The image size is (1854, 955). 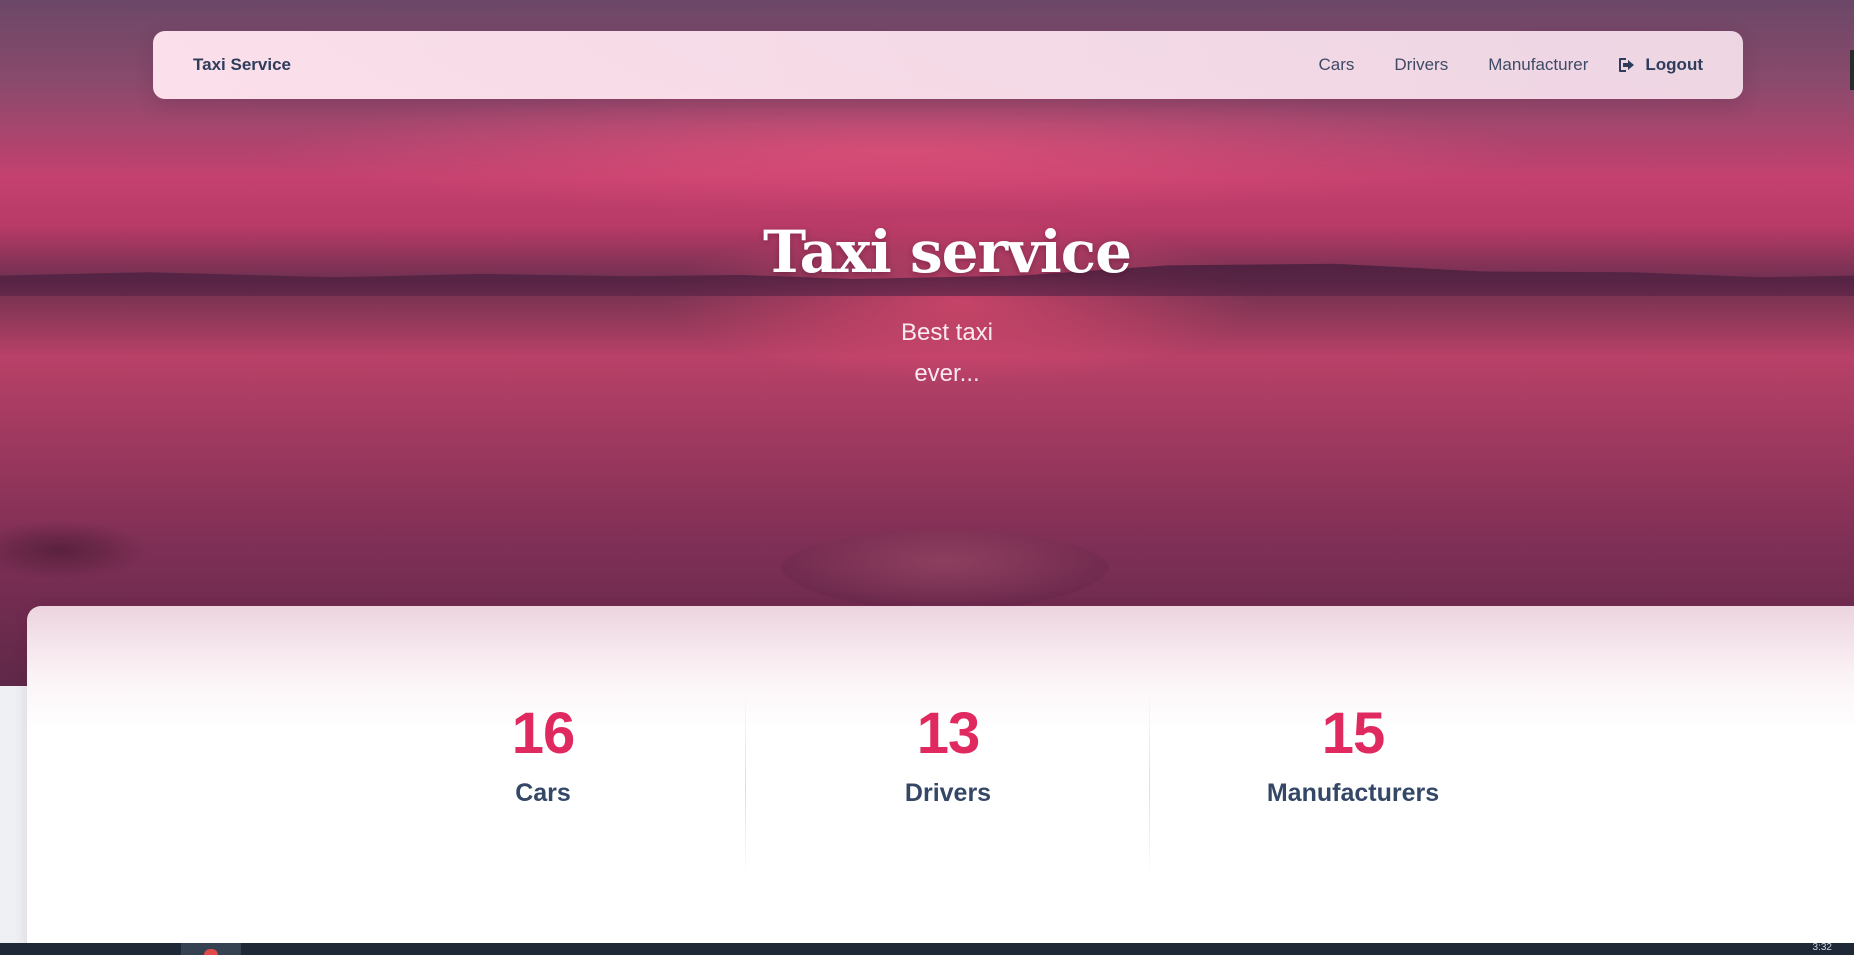 What do you see at coordinates (1353, 793) in the screenshot?
I see `stat-label: Manufacturers` at bounding box center [1353, 793].